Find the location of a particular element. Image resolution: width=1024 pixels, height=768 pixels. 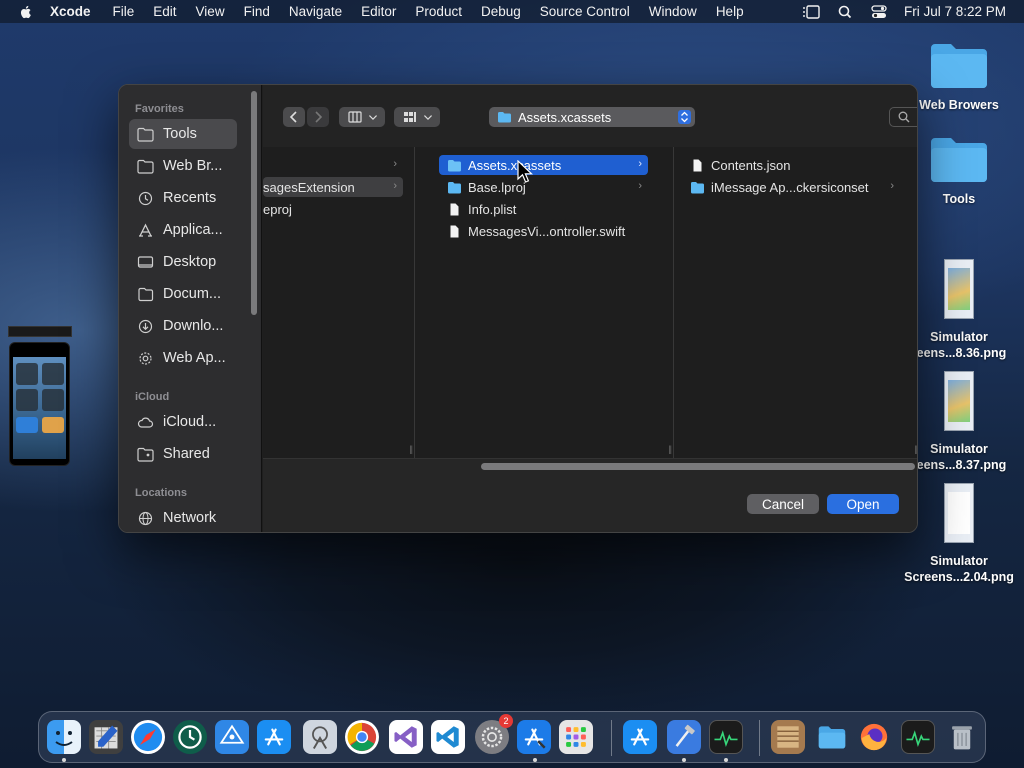

dock: 2 is located at coordinates (512, 737).